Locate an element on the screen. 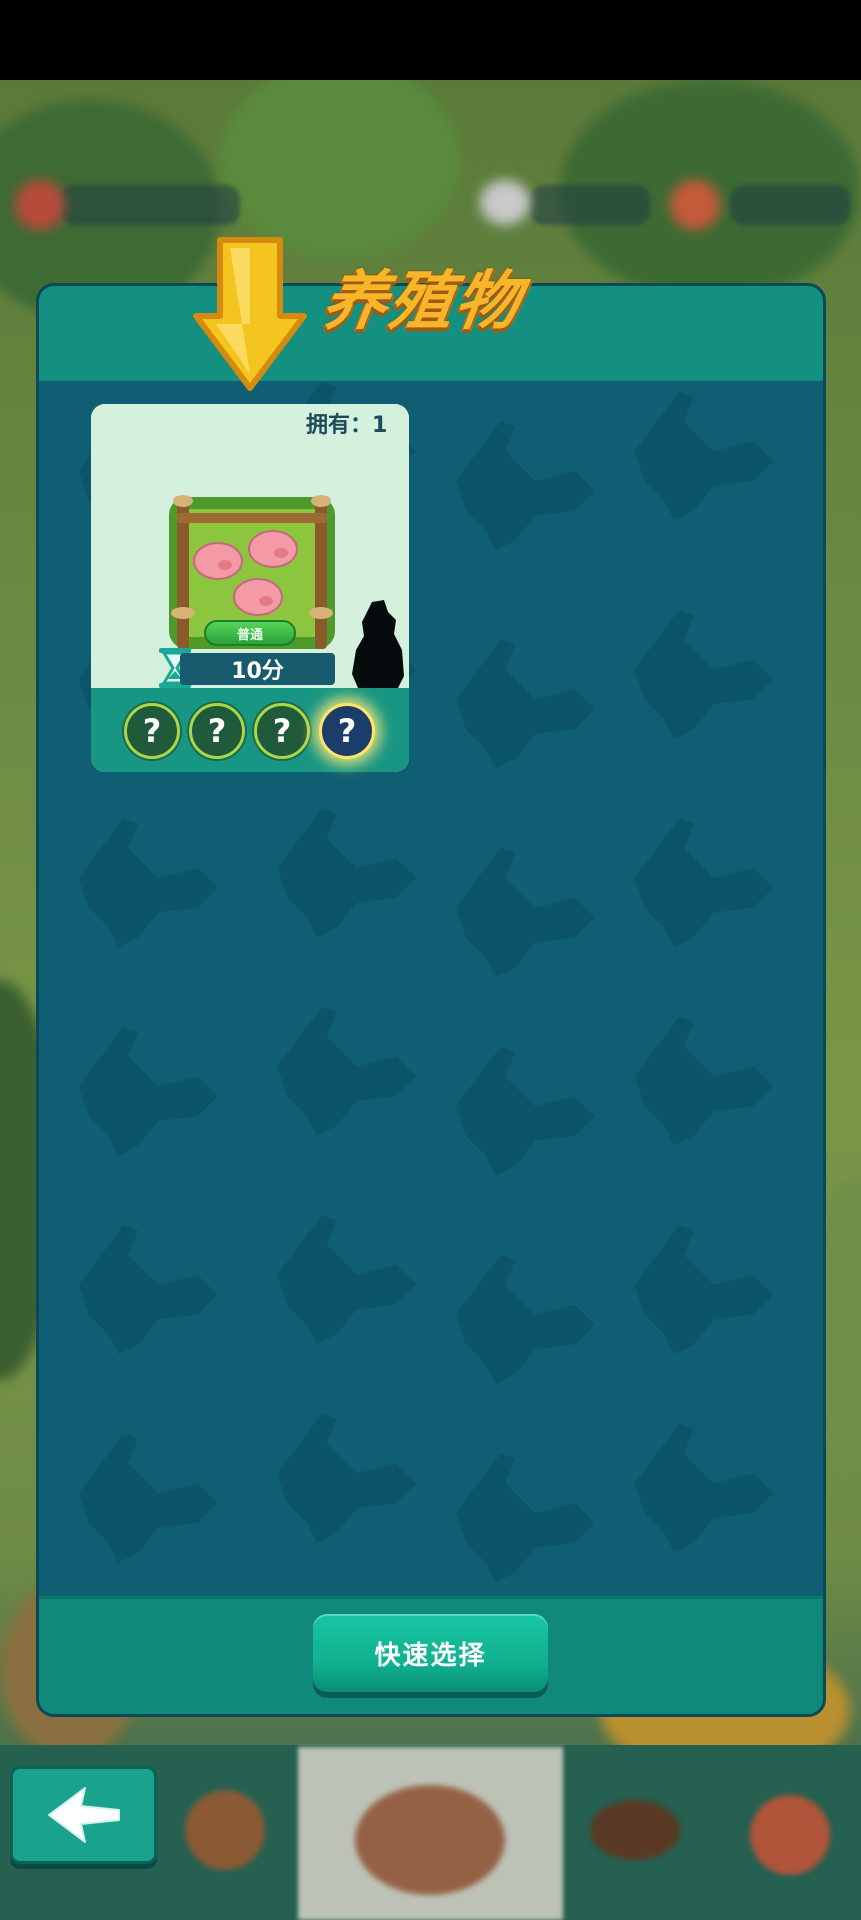  status-bar is located at coordinates (430, 40).